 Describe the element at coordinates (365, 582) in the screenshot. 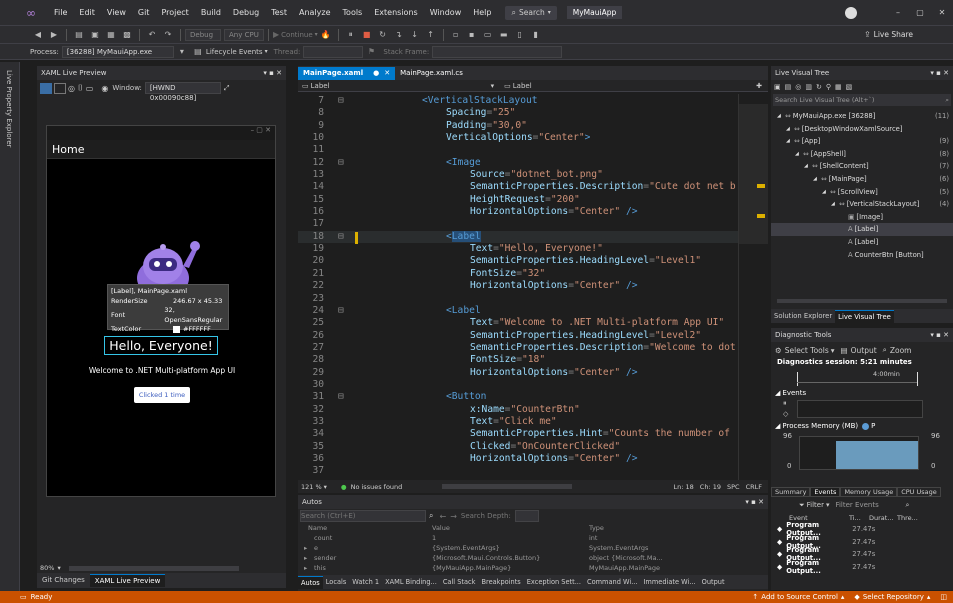

I see `tab-watch-1: Watch 1` at that location.